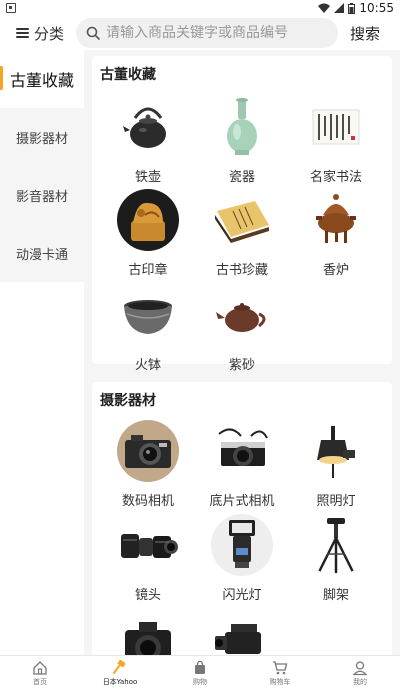 This screenshot has height=690, width=400. I want to click on incense-burner-image, so click(336, 220).